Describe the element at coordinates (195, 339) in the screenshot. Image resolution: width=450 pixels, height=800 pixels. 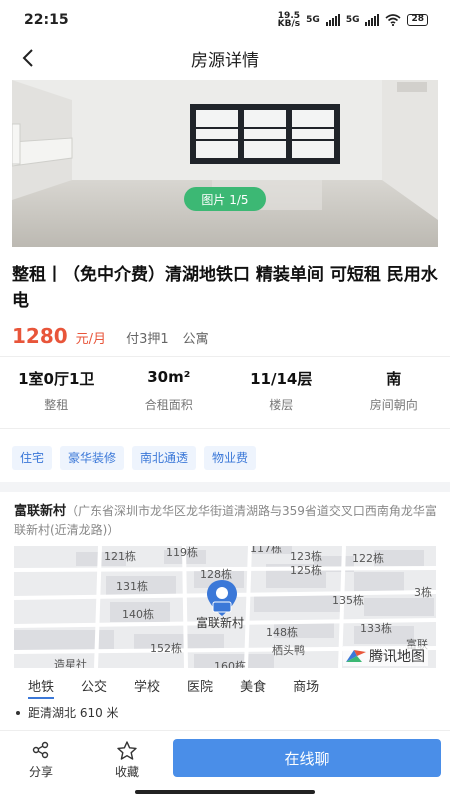
I see `listing-category: 公寓` at that location.